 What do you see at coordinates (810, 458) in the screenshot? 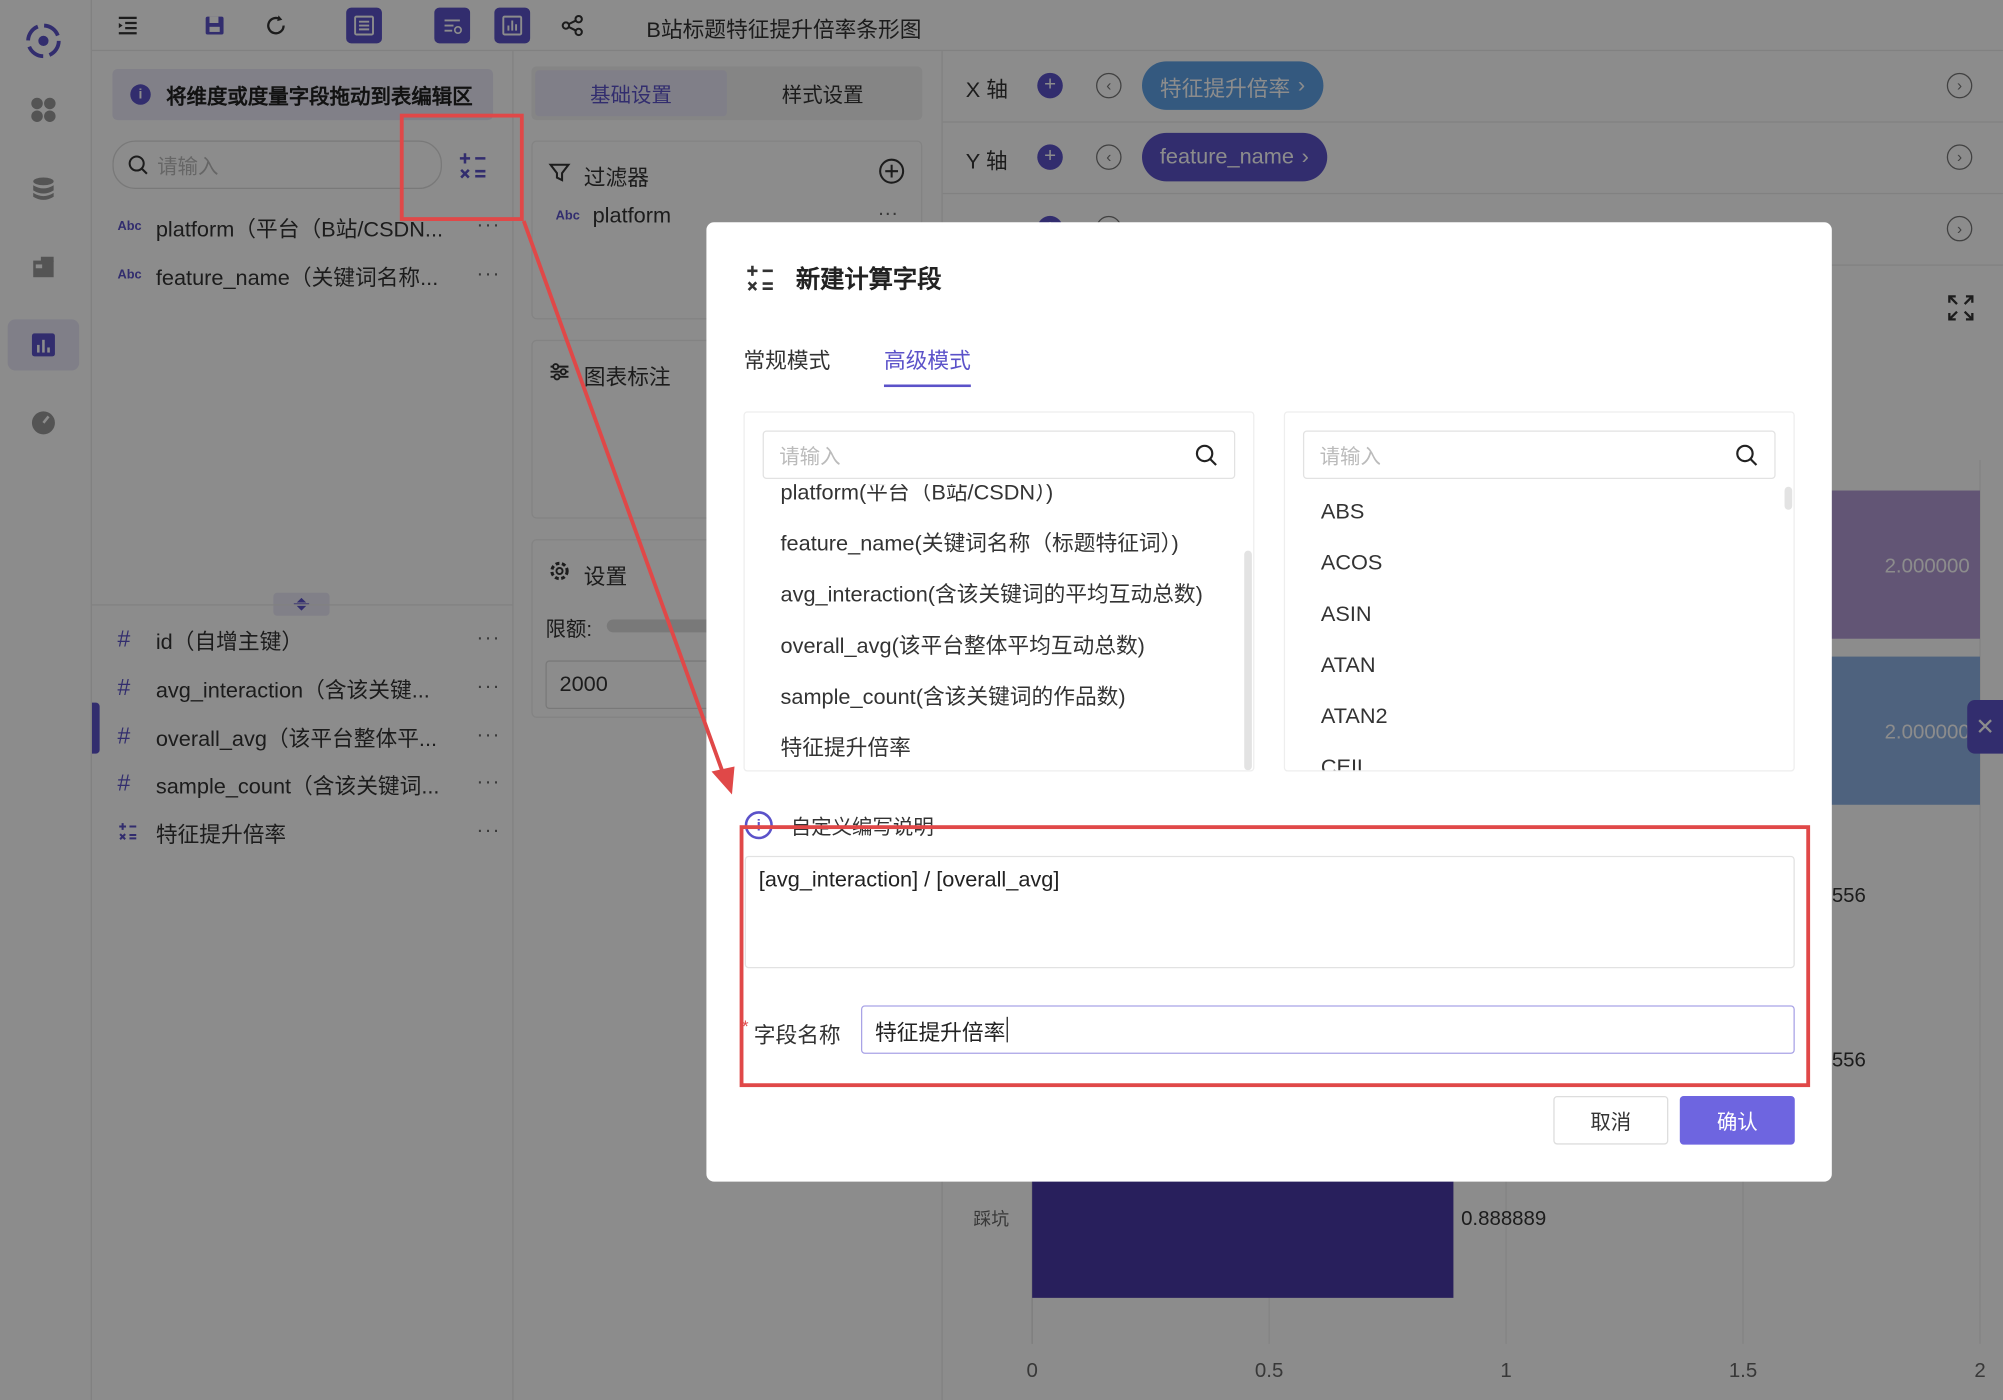
I see `field-list-search-placeholder: 请输入` at bounding box center [810, 458].